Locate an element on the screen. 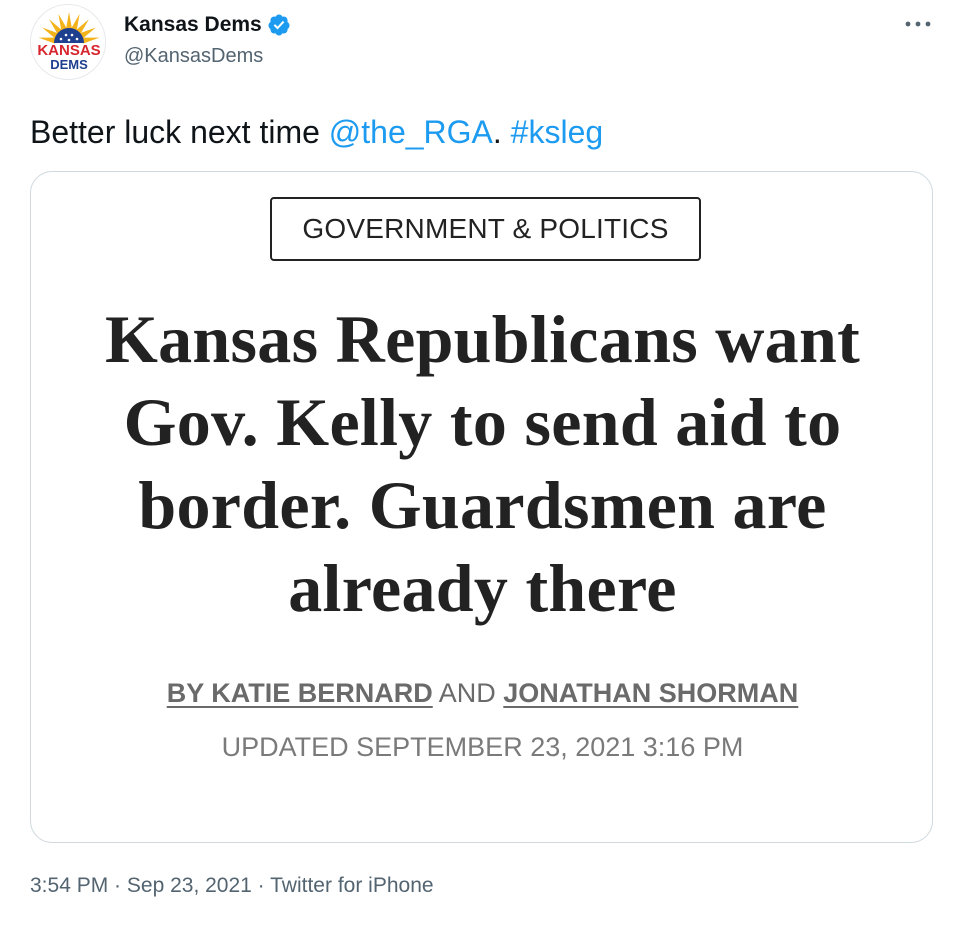 This screenshot has height=928, width=960. tweet-date-link: Sep 23, 2021 is located at coordinates (189, 885).